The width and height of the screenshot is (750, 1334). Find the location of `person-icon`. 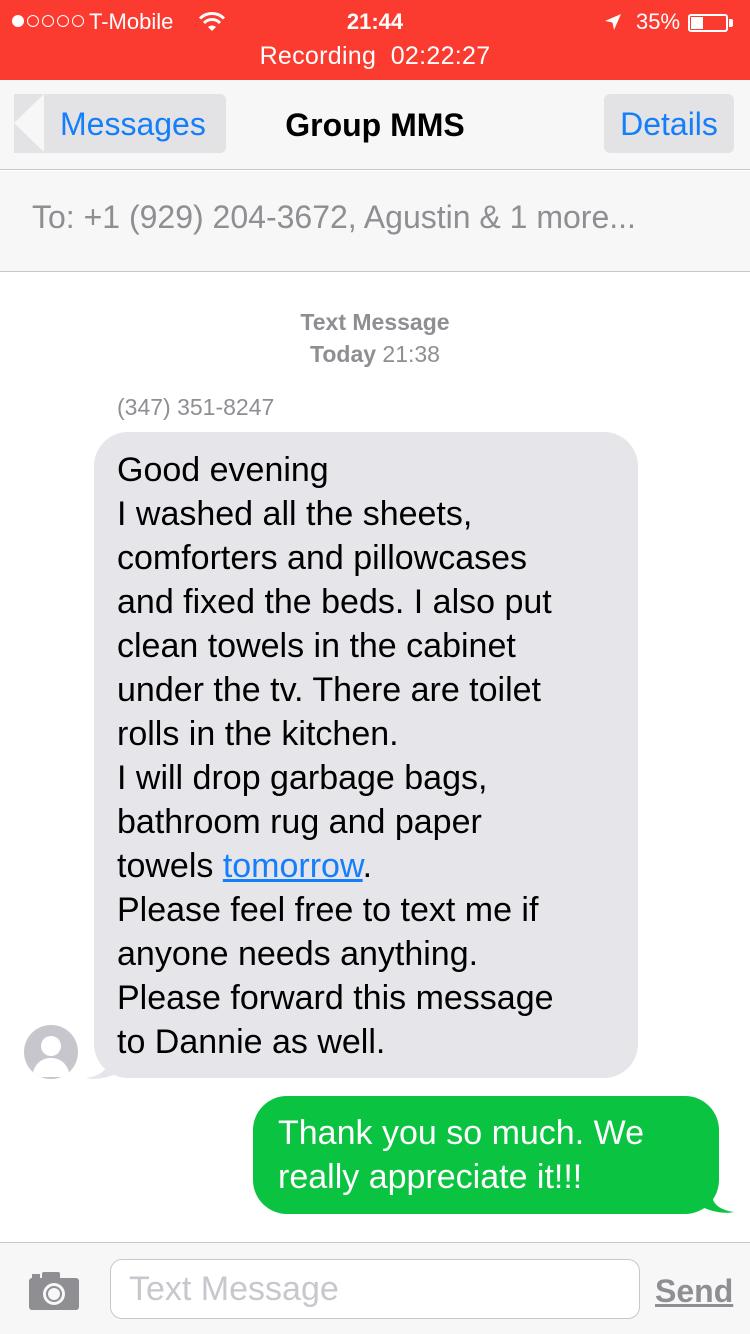

person-icon is located at coordinates (51, 1056).